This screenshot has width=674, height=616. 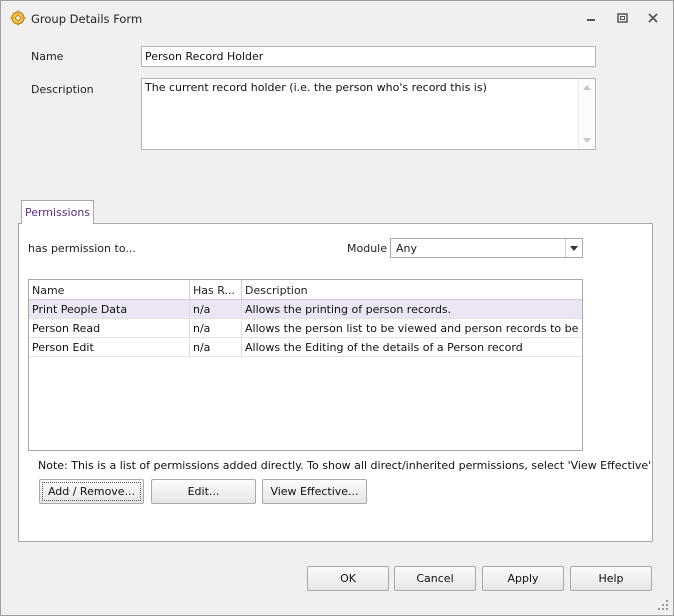 What do you see at coordinates (611, 578) in the screenshot?
I see `help-button: Help` at bounding box center [611, 578].